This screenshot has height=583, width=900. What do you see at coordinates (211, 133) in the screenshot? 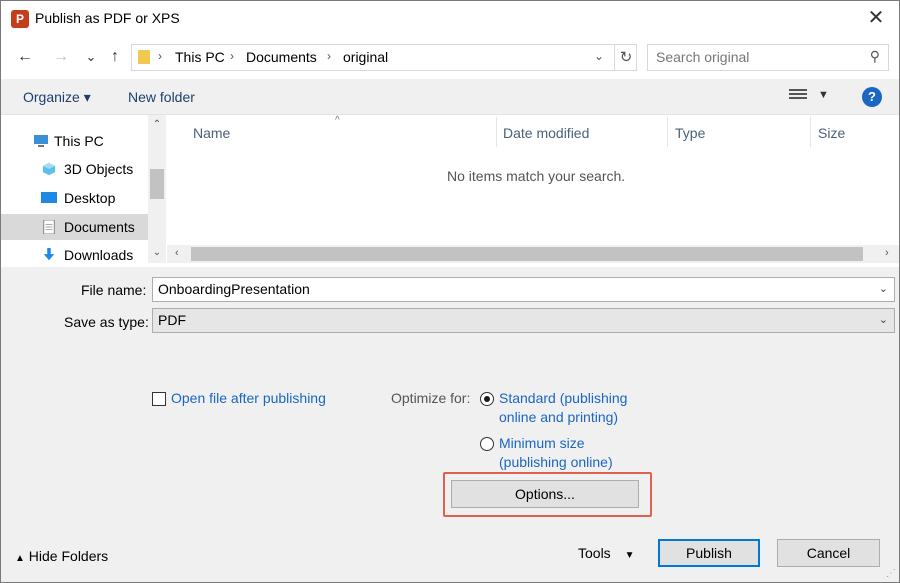
I see `column-header-name: Name` at bounding box center [211, 133].